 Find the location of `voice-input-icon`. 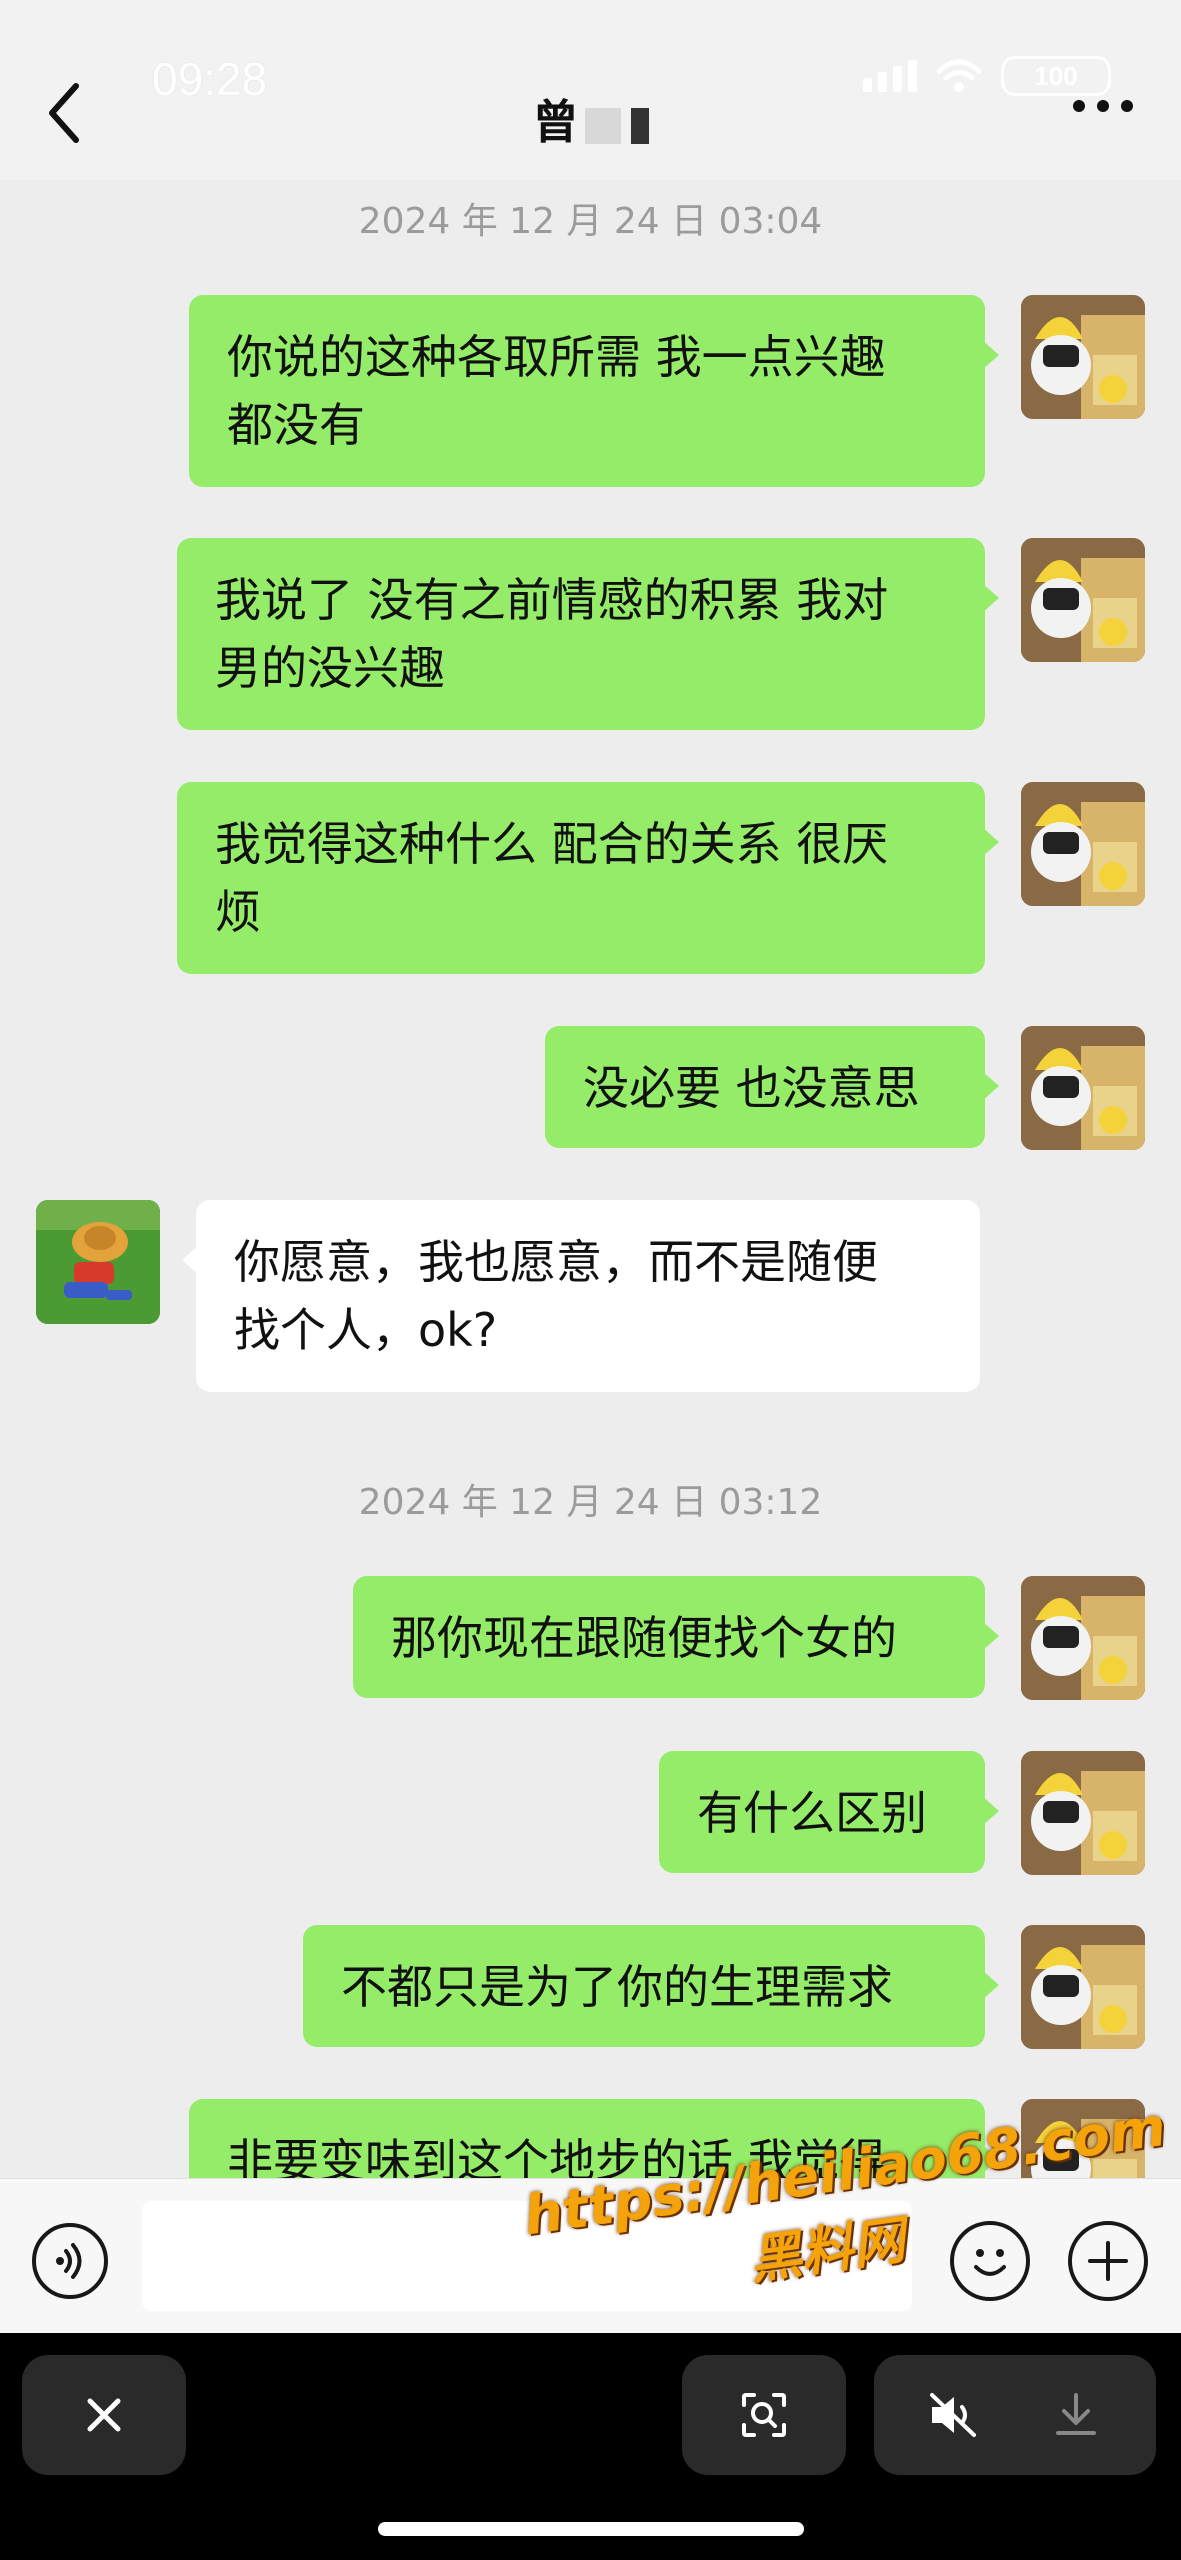

voice-input-icon is located at coordinates (70, 2261).